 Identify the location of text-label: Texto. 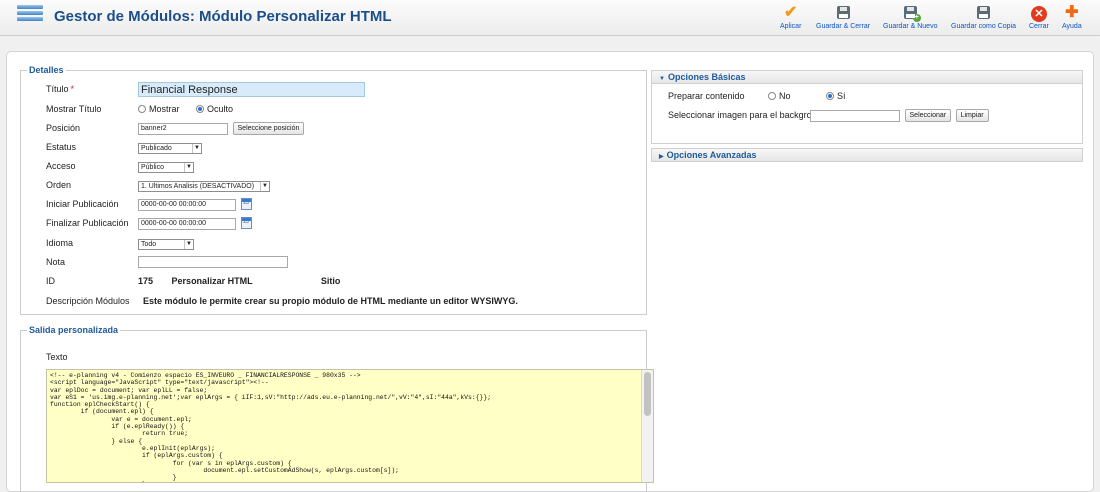
(57, 357).